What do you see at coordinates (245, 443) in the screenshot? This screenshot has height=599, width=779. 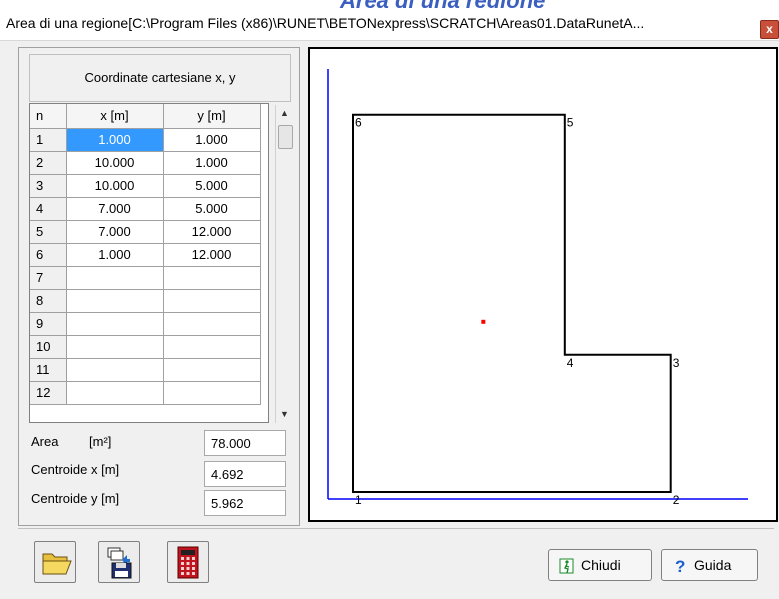 I see `area-value-field: 78.000` at bounding box center [245, 443].